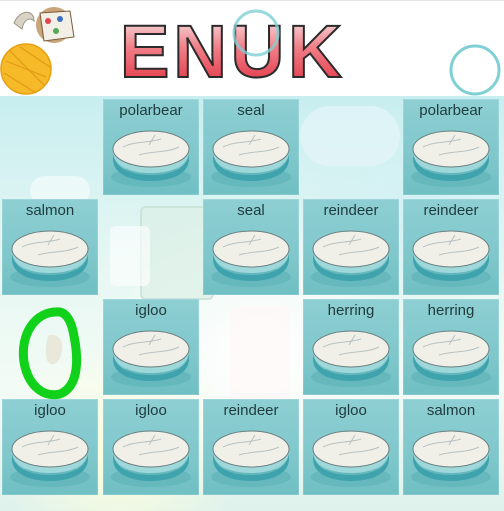 The height and width of the screenshot is (511, 504). What do you see at coordinates (43, 49) in the screenshot?
I see `snack-icon` at bounding box center [43, 49].